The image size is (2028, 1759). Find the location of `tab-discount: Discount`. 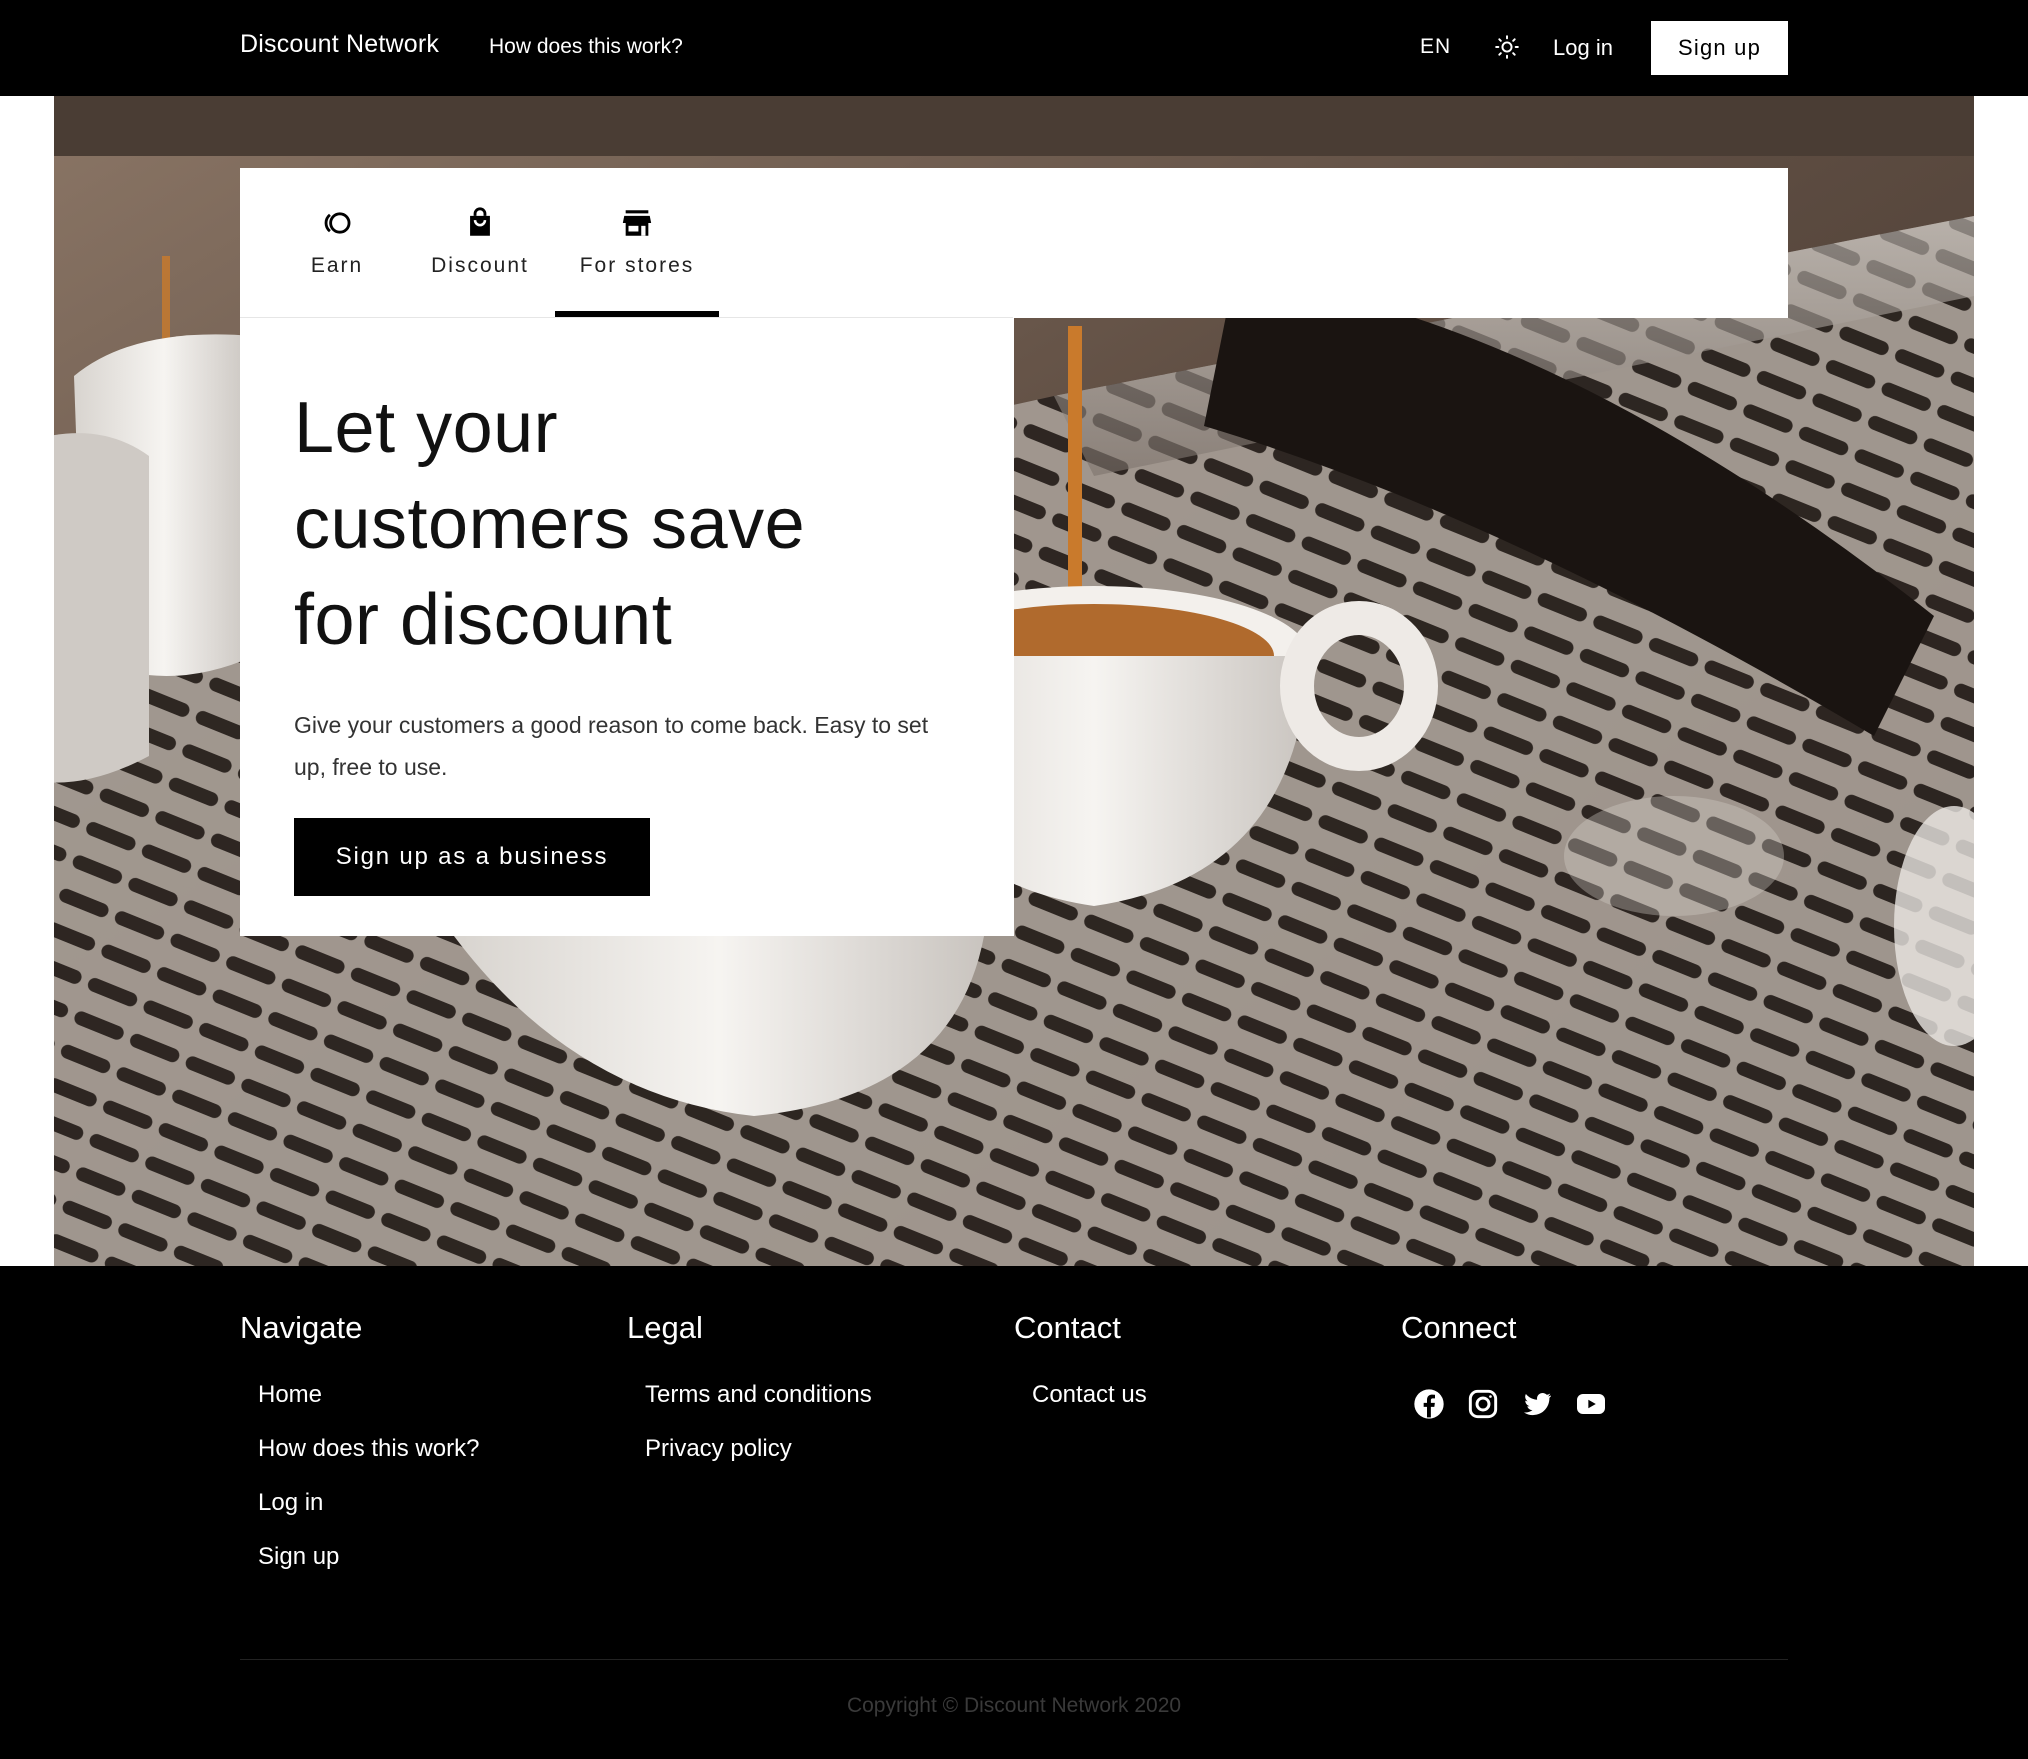

tab-discount: Discount is located at coordinates (480, 243).